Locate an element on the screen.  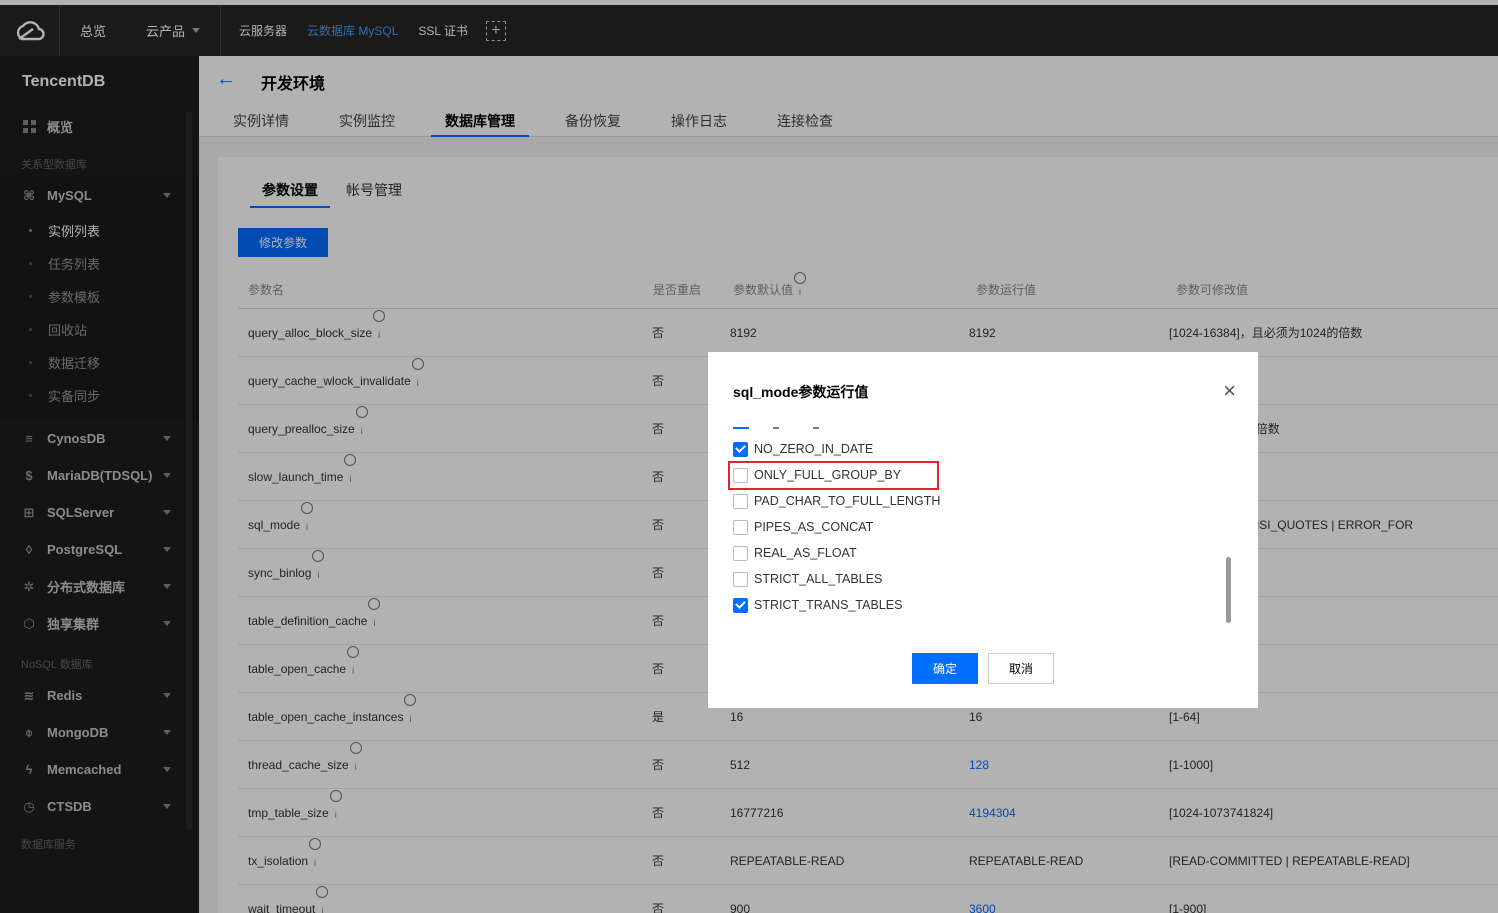
dialog-scrollbar is located at coordinates (1228, 590).